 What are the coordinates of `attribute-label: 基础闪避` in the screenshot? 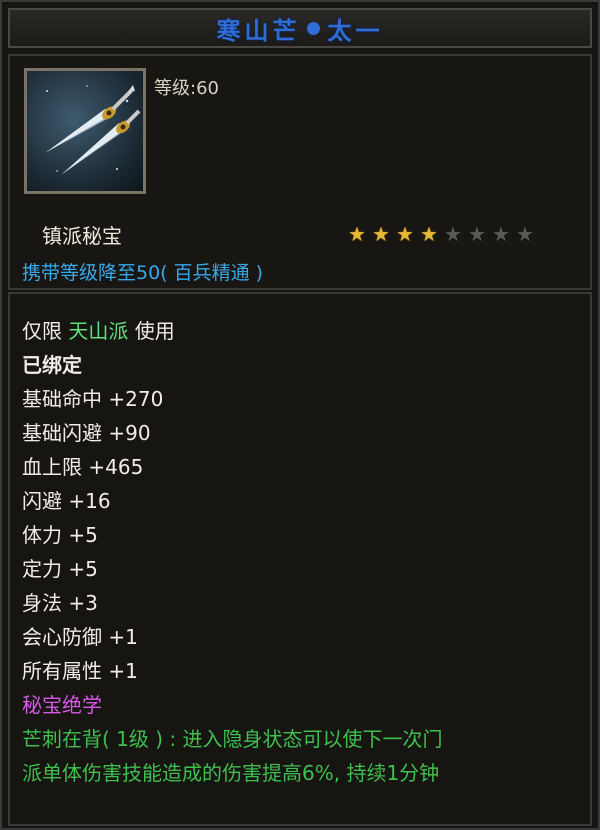 It's located at (62, 433).